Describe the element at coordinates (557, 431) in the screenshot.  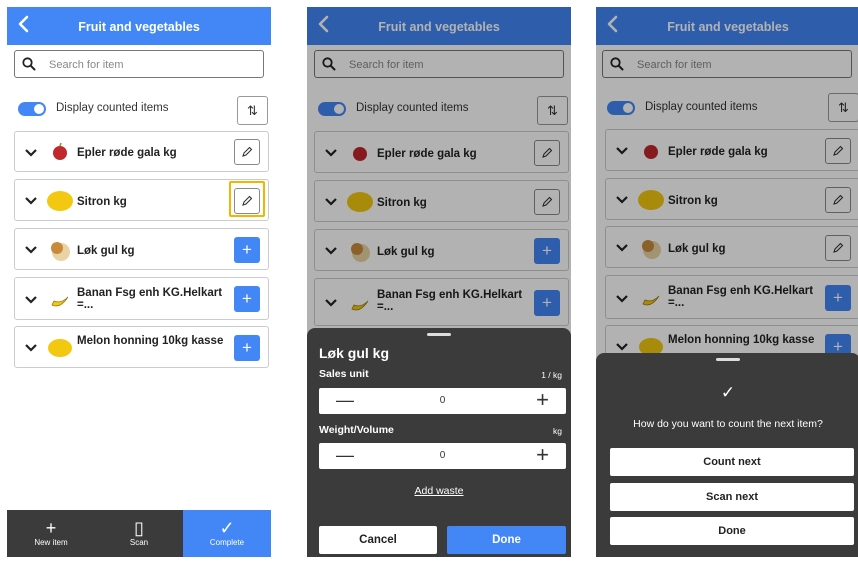
I see `weight-volume-suffix: kg` at that location.